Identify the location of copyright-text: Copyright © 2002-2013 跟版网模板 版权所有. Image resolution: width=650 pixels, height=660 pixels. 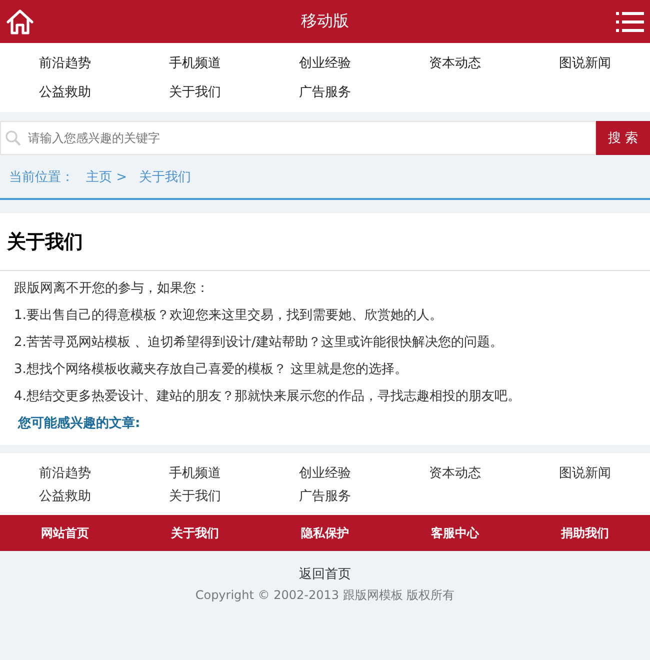
(325, 595).